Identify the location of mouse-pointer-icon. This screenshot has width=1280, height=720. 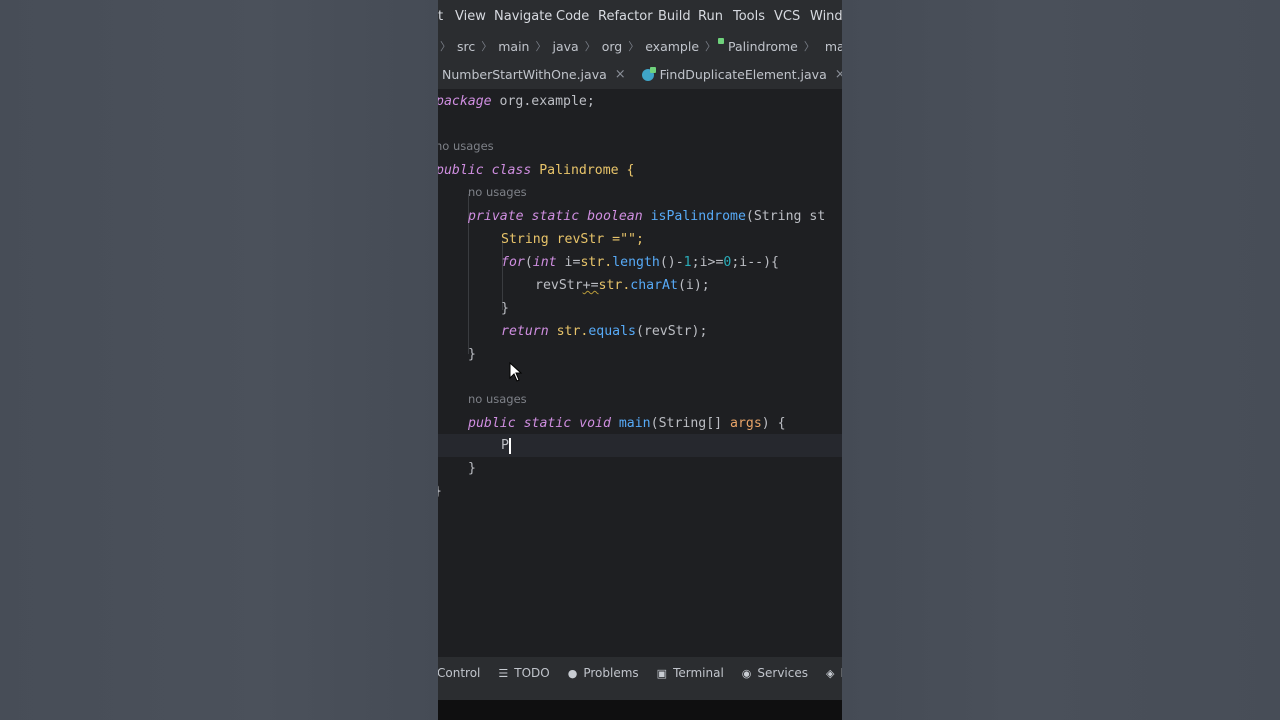
(516, 372).